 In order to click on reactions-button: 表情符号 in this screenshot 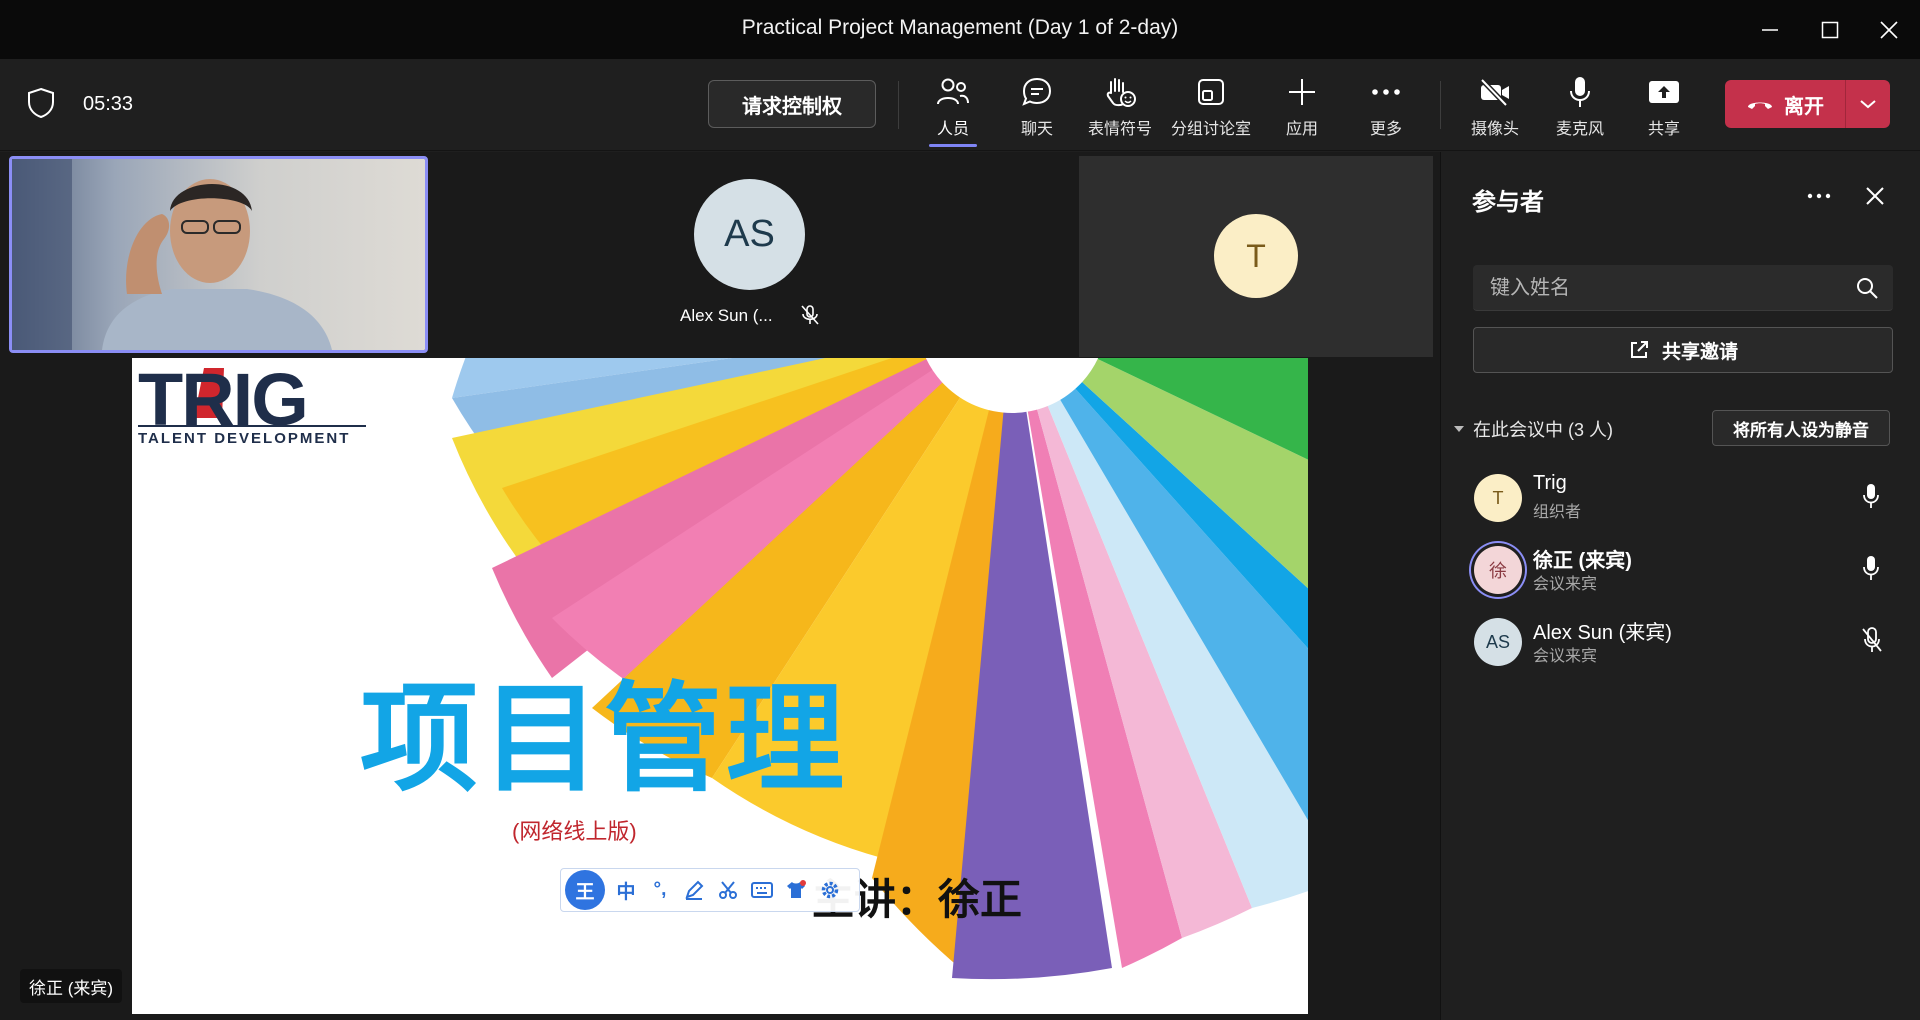, I will do `click(1120, 109)`.